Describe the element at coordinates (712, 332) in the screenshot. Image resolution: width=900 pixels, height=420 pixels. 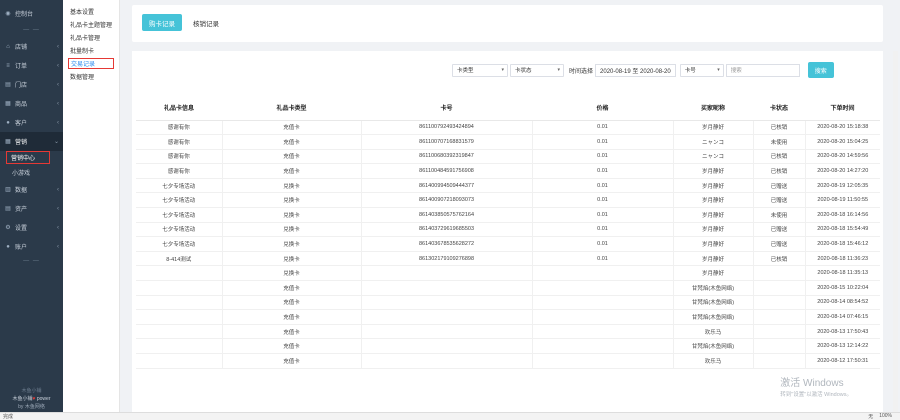
I see `table-cell: 欢乐马` at that location.